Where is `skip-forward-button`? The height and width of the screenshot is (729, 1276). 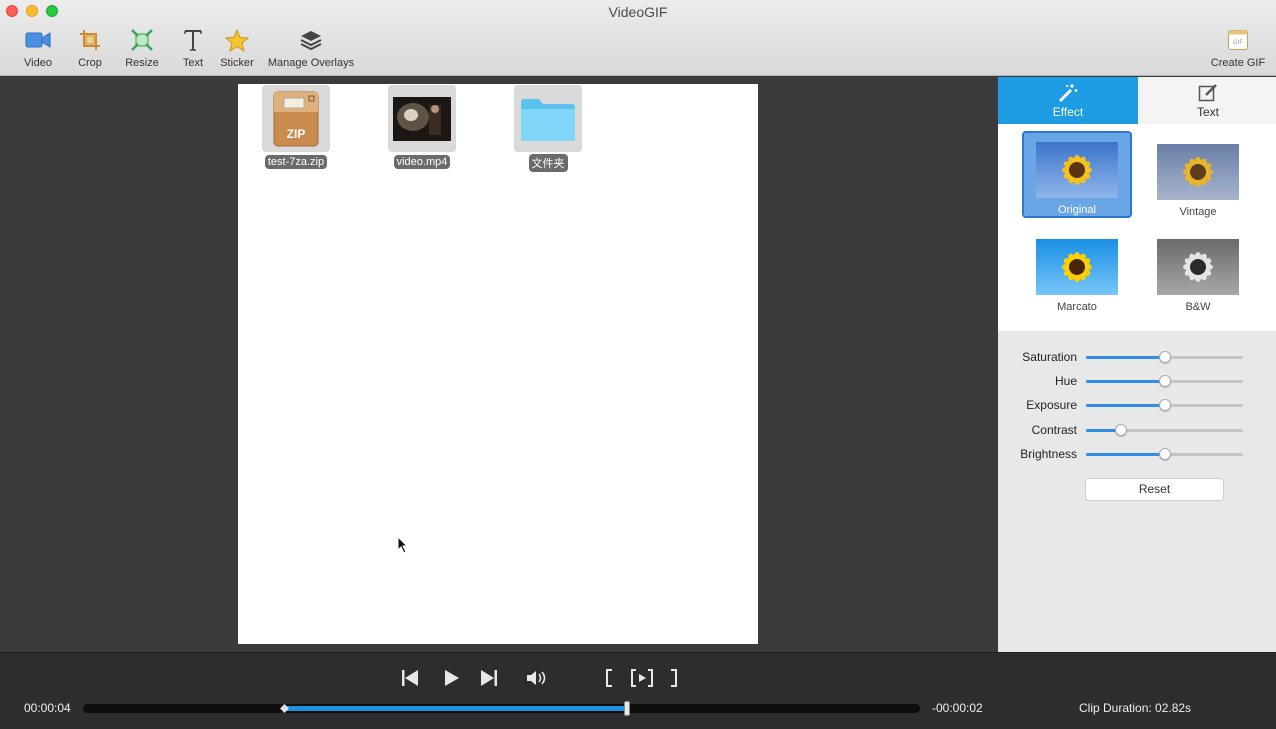
skip-forward-button is located at coordinates (489, 678).